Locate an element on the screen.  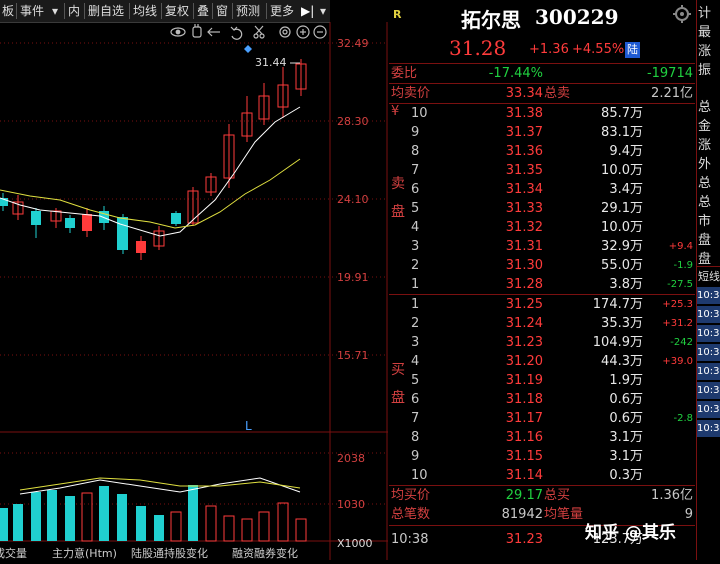
hk-connect-badge: 陆 is located at coordinates (632, 50).